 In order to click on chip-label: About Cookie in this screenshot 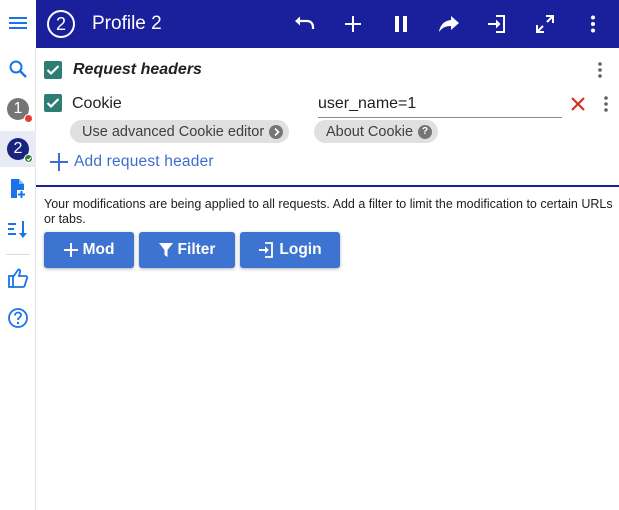, I will do `click(370, 131)`.